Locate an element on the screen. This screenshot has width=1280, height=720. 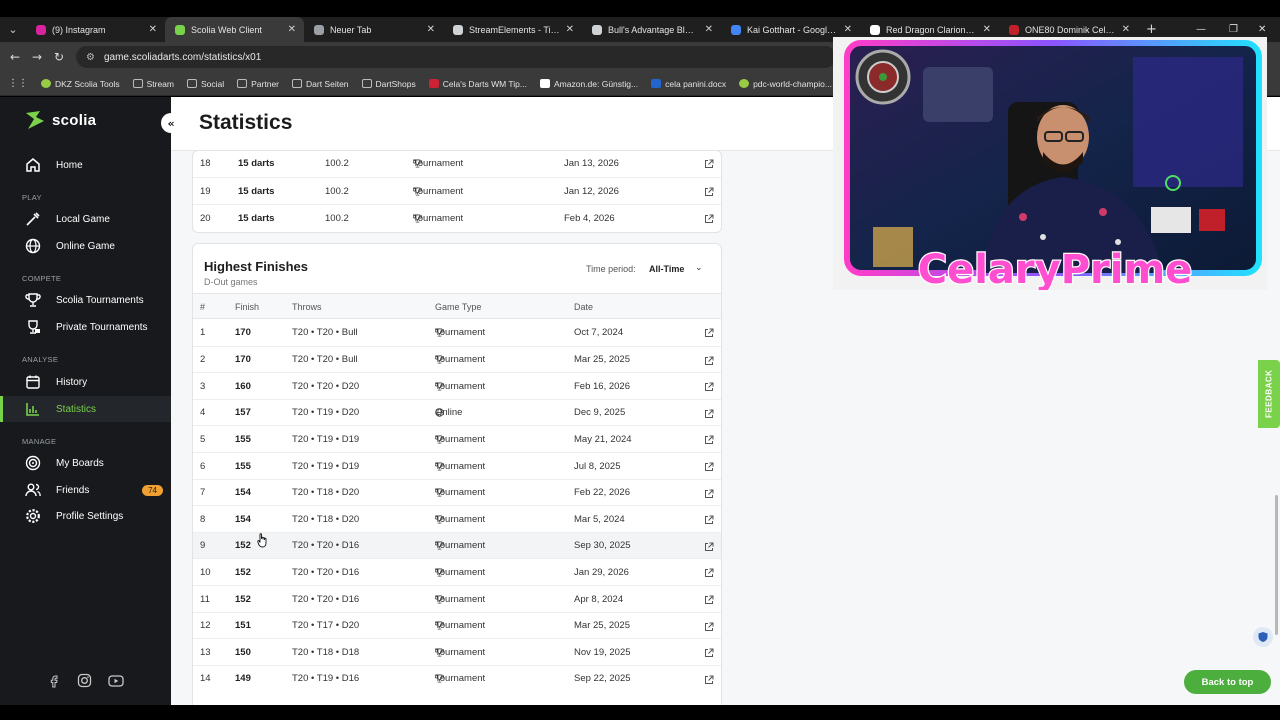
site-info-icon: ⚙ is located at coordinates (90, 57).